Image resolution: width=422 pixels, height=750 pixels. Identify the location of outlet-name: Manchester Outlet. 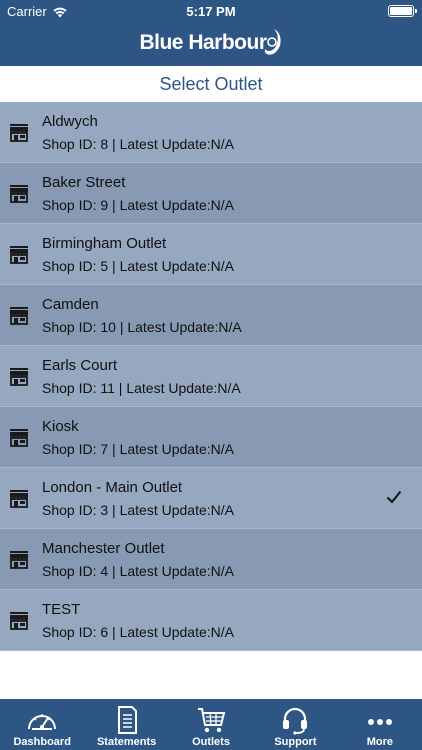
(103, 548).